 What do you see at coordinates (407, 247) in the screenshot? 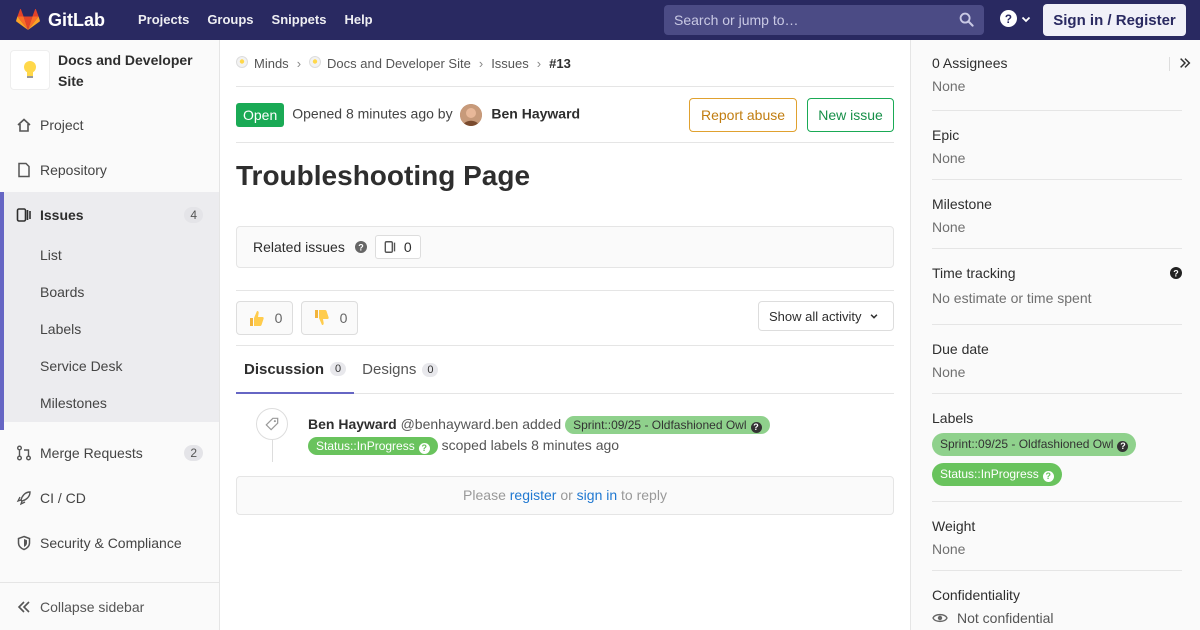
I see `related-count-value: 0` at bounding box center [407, 247].